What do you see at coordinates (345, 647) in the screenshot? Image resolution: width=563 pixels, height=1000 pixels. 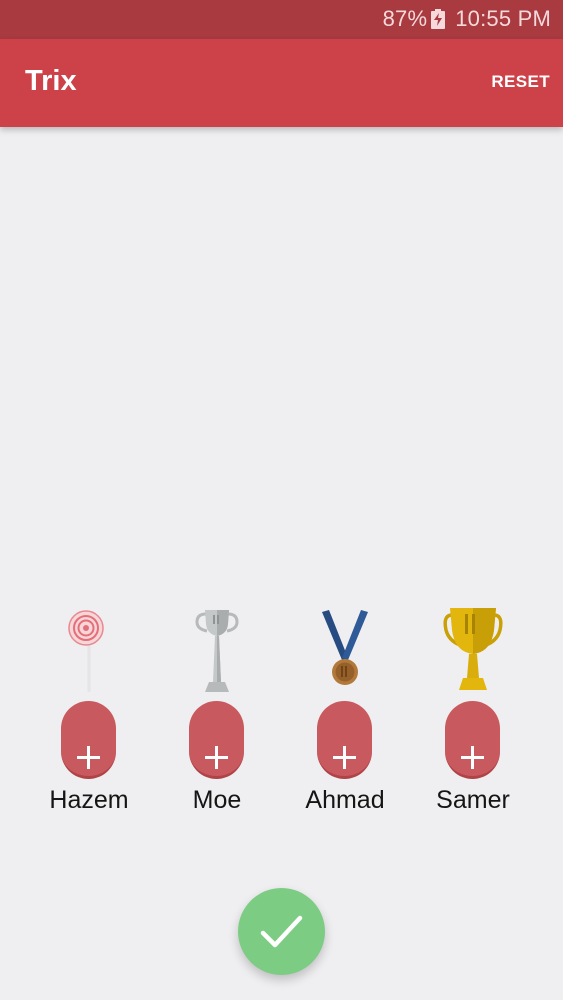 I see `bronze-medal-icon` at bounding box center [345, 647].